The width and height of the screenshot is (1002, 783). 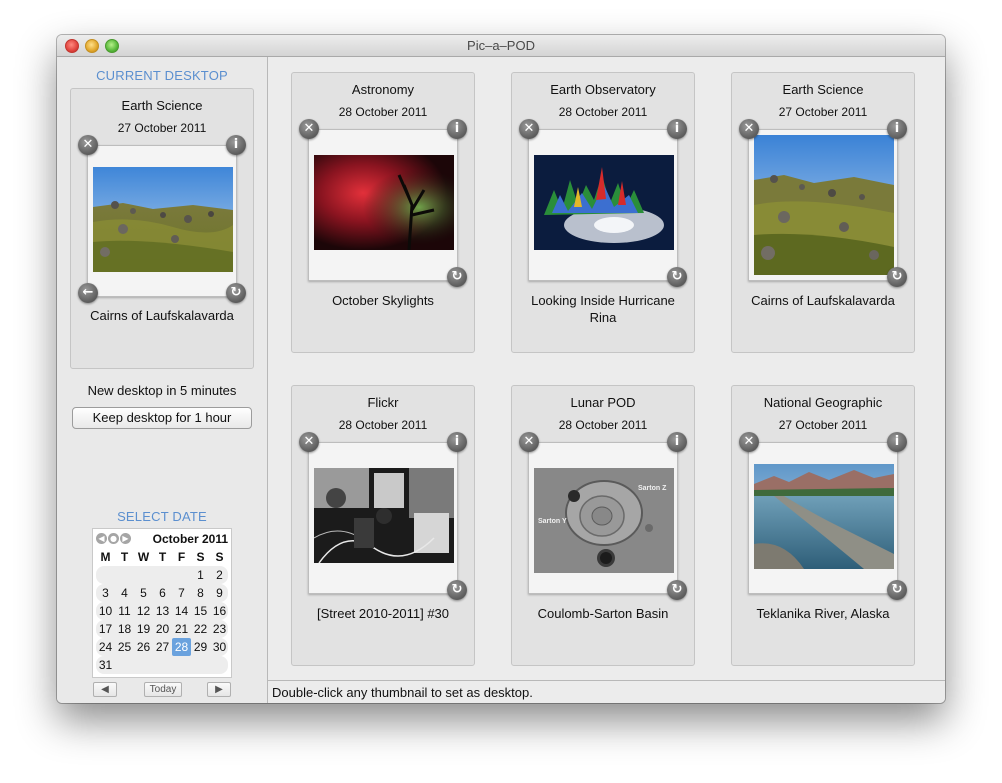 What do you see at coordinates (200, 557) in the screenshot?
I see `weekday-label: S` at bounding box center [200, 557].